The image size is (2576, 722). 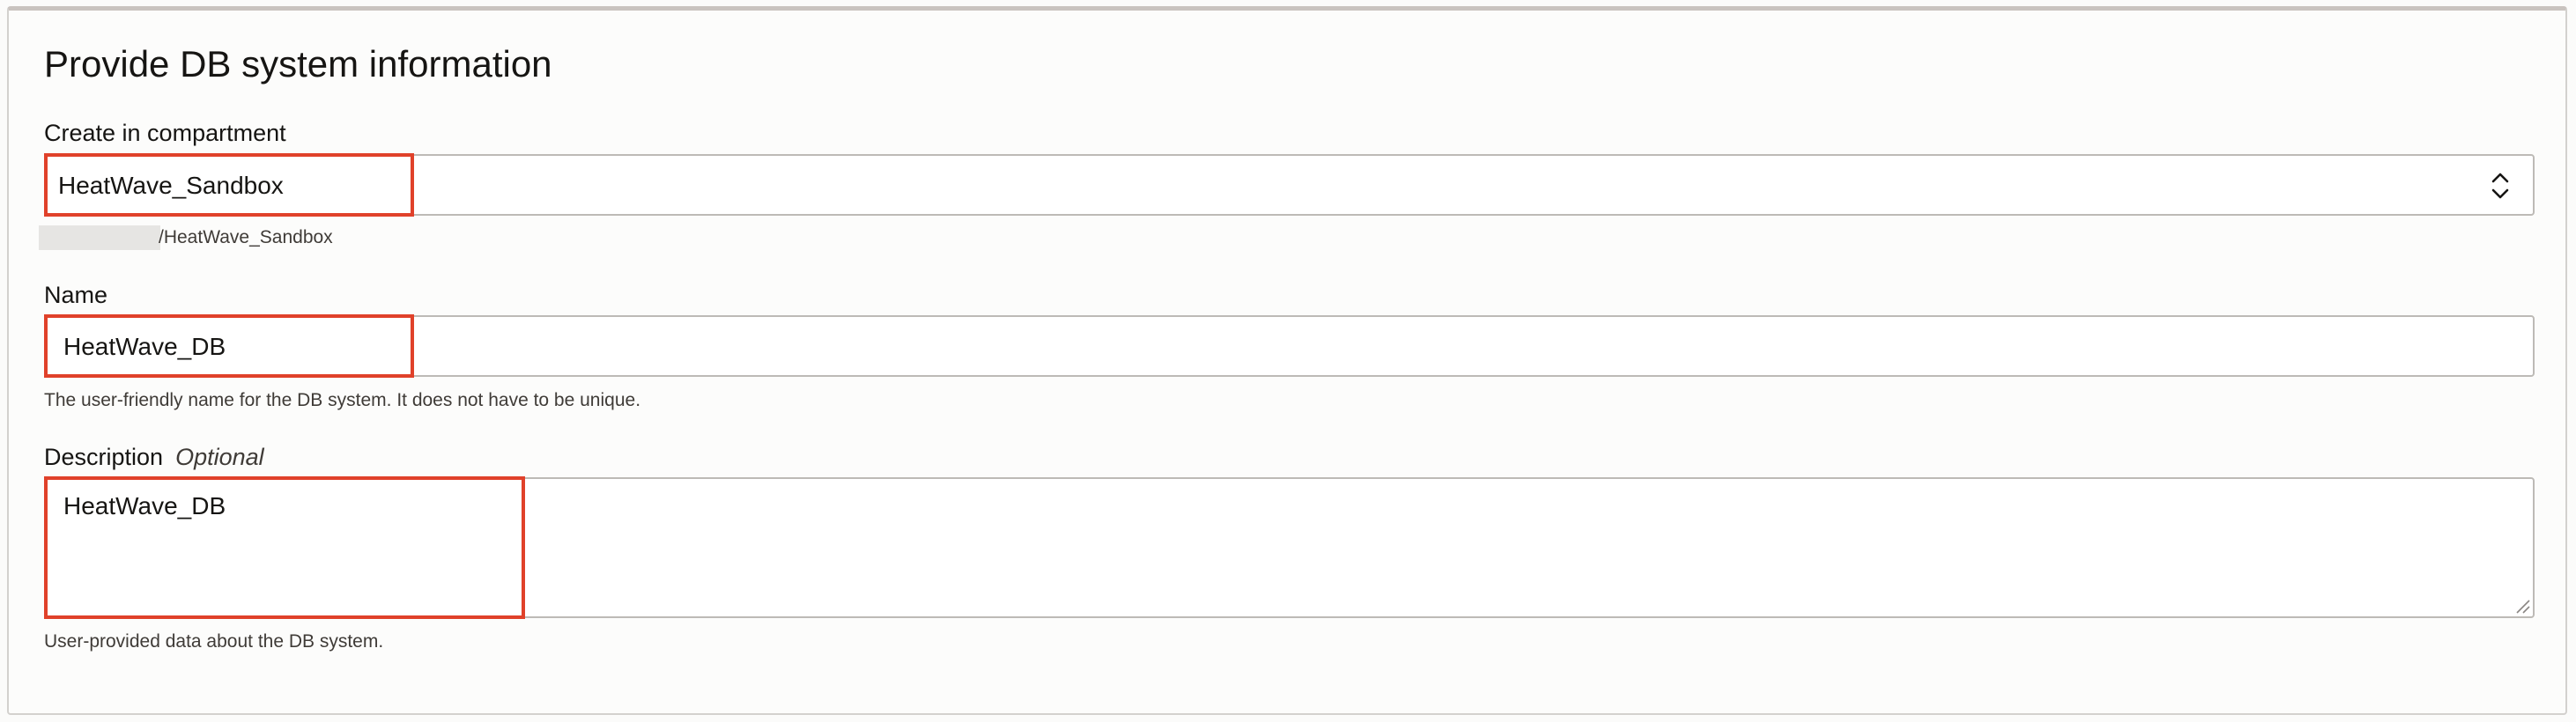 What do you see at coordinates (214, 641) in the screenshot?
I see `description-helper-text: User-provided data about the DB system.` at bounding box center [214, 641].